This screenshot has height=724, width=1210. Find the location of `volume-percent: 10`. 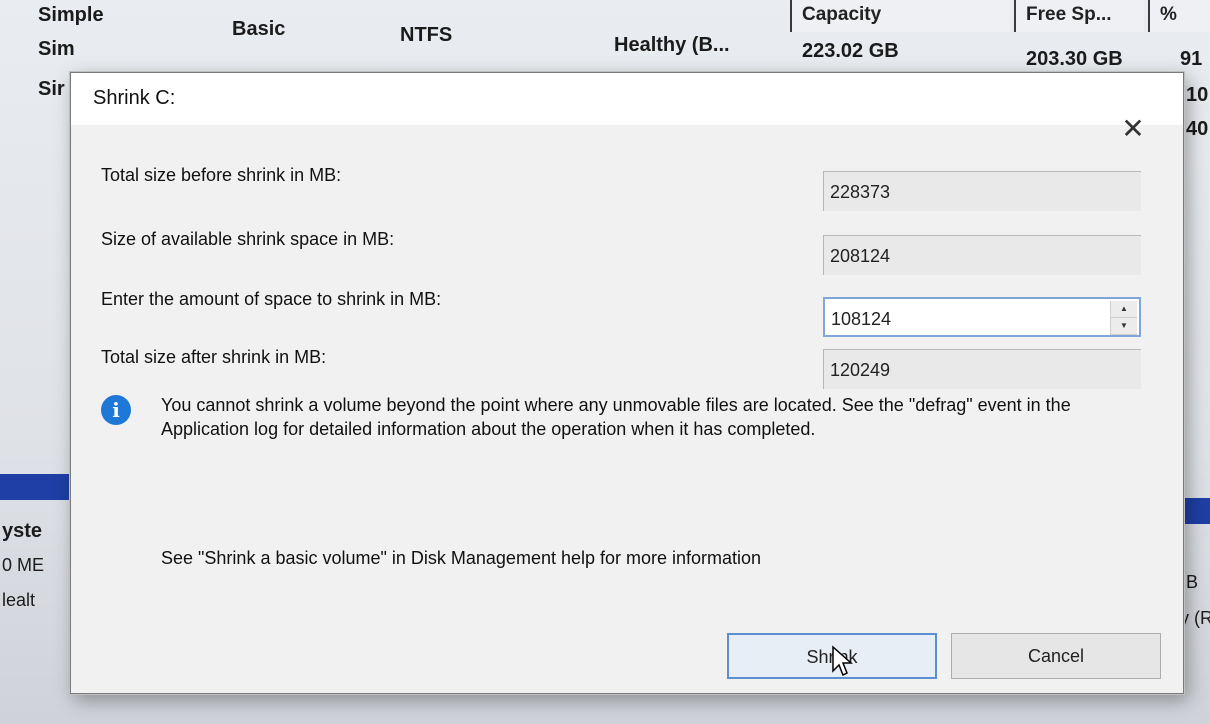

volume-percent: 10 is located at coordinates (1197, 95).